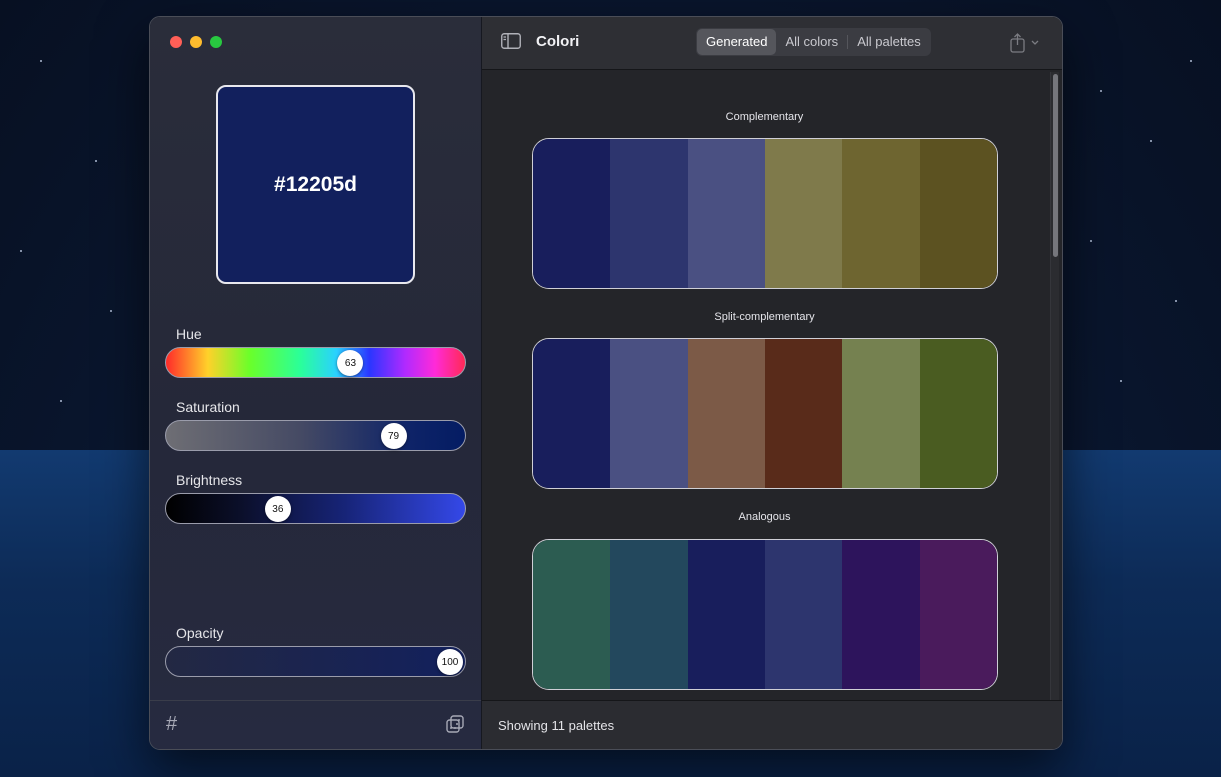 The width and height of the screenshot is (1221, 777). I want to click on opacity-slider: 100, so click(315, 661).